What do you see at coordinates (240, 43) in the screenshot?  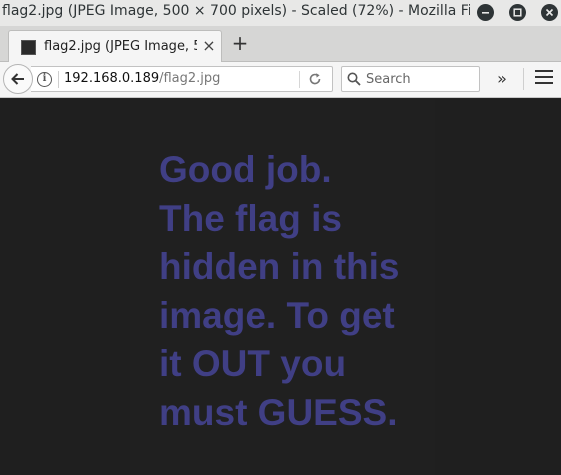 I see `new-tab-button: +` at bounding box center [240, 43].